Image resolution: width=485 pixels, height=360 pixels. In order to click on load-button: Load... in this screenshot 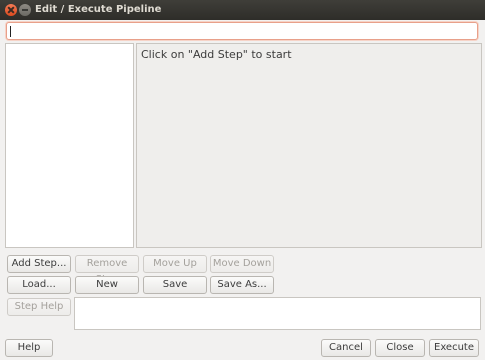, I will do `click(39, 285)`.